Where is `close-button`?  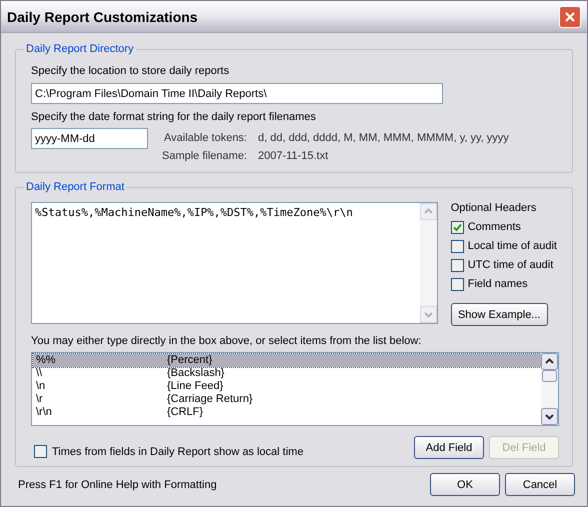
close-button is located at coordinates (570, 17).